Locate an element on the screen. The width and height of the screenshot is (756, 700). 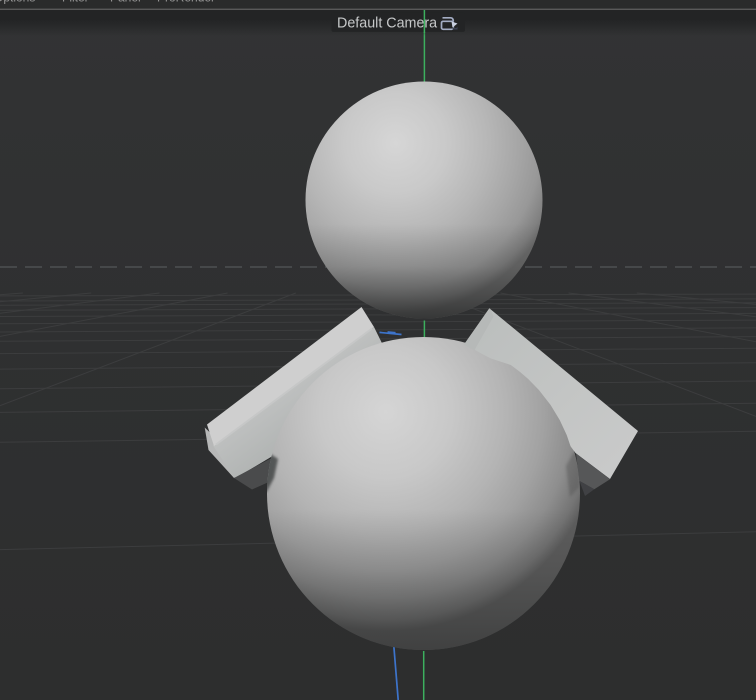
svg-text: Options is located at coordinates (17, 2).